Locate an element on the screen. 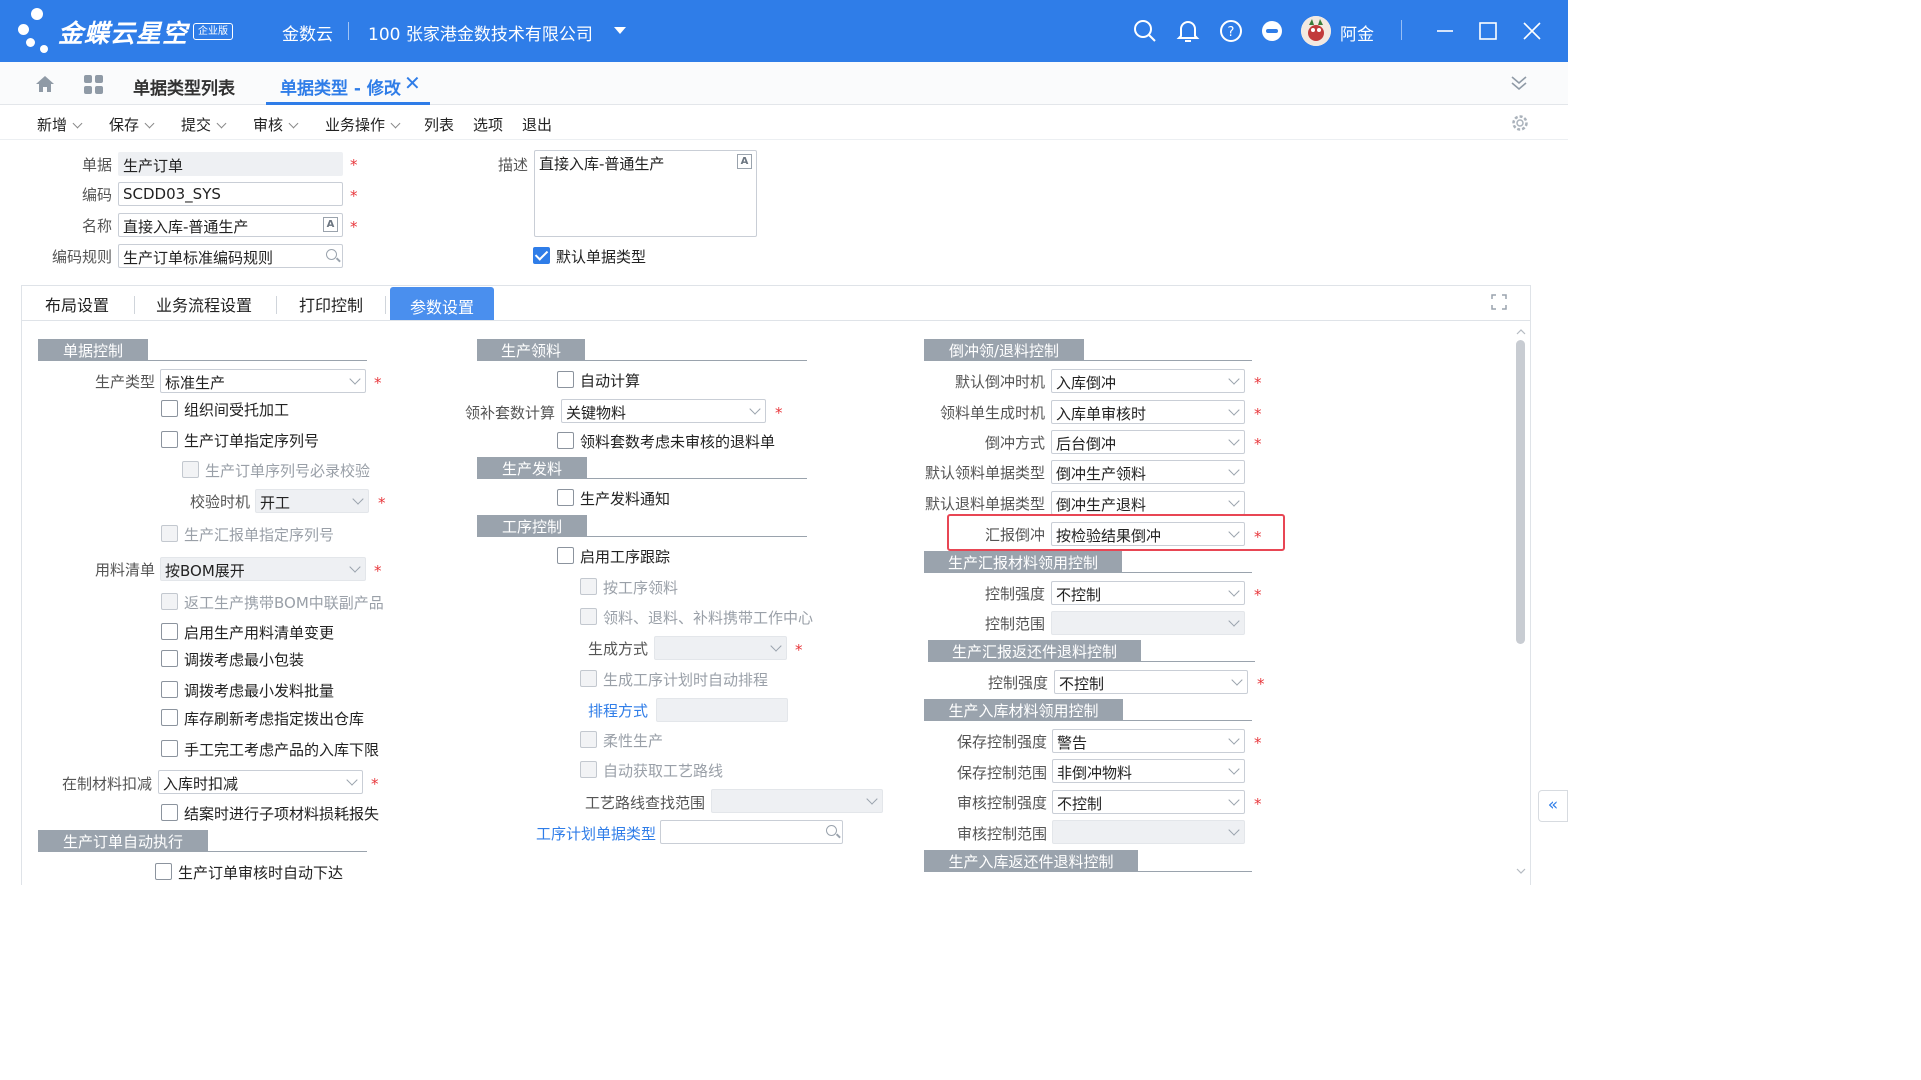 This screenshot has width=1921, height=1080. menu-audit: 审核 is located at coordinates (276, 124).